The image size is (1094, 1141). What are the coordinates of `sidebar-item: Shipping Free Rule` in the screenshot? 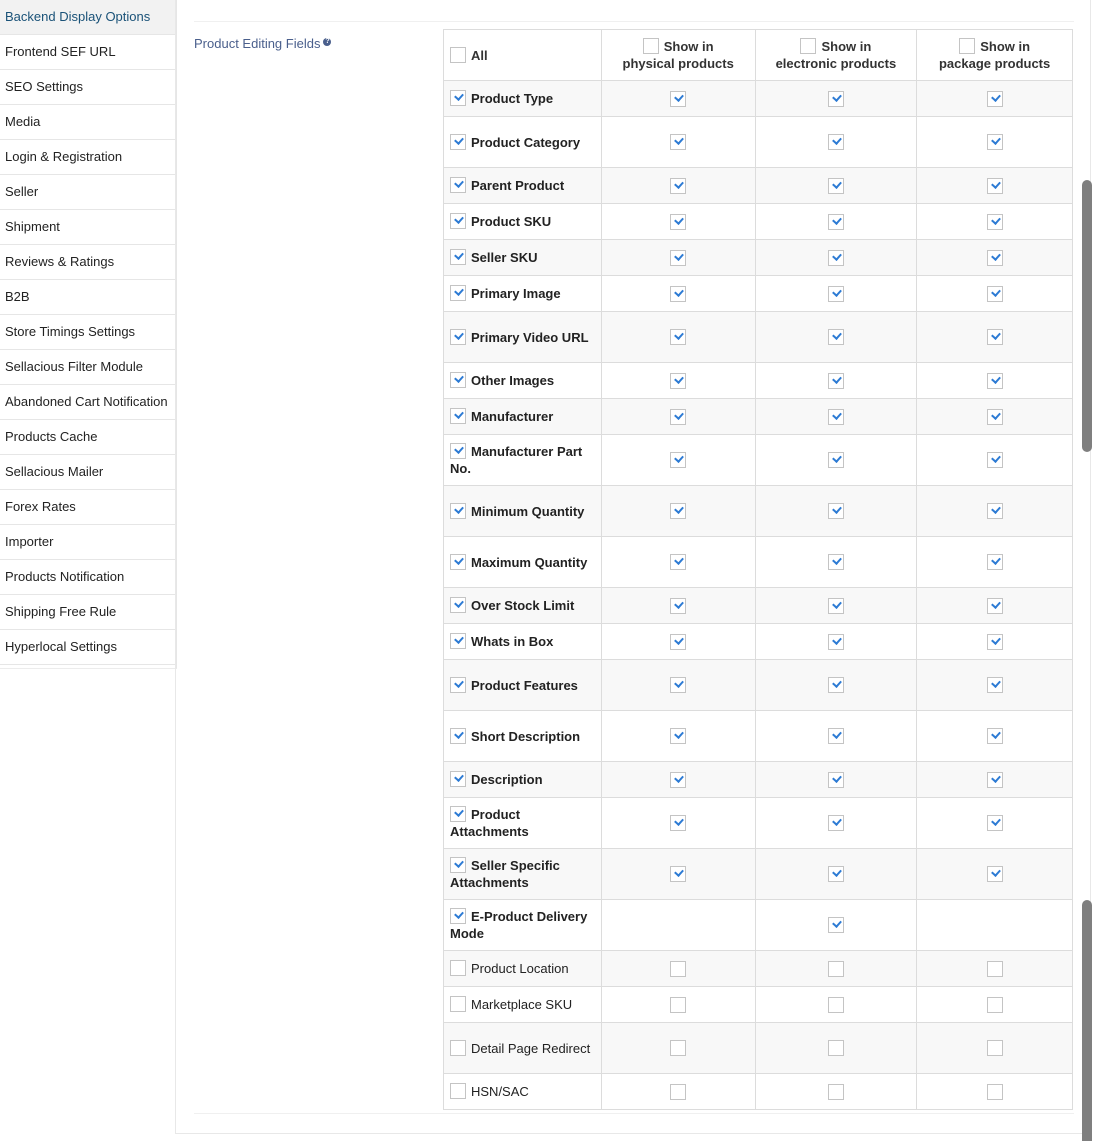 It's located at (88, 612).